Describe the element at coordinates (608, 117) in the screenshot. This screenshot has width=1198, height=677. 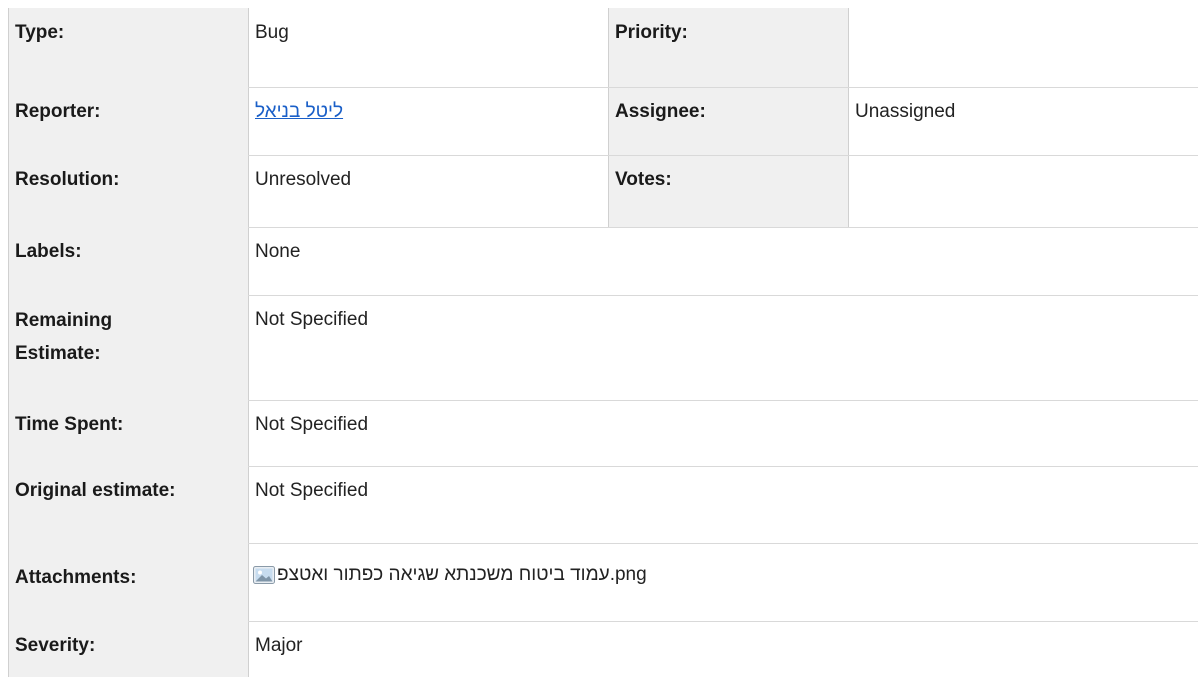
I see `middle-column-divider` at that location.